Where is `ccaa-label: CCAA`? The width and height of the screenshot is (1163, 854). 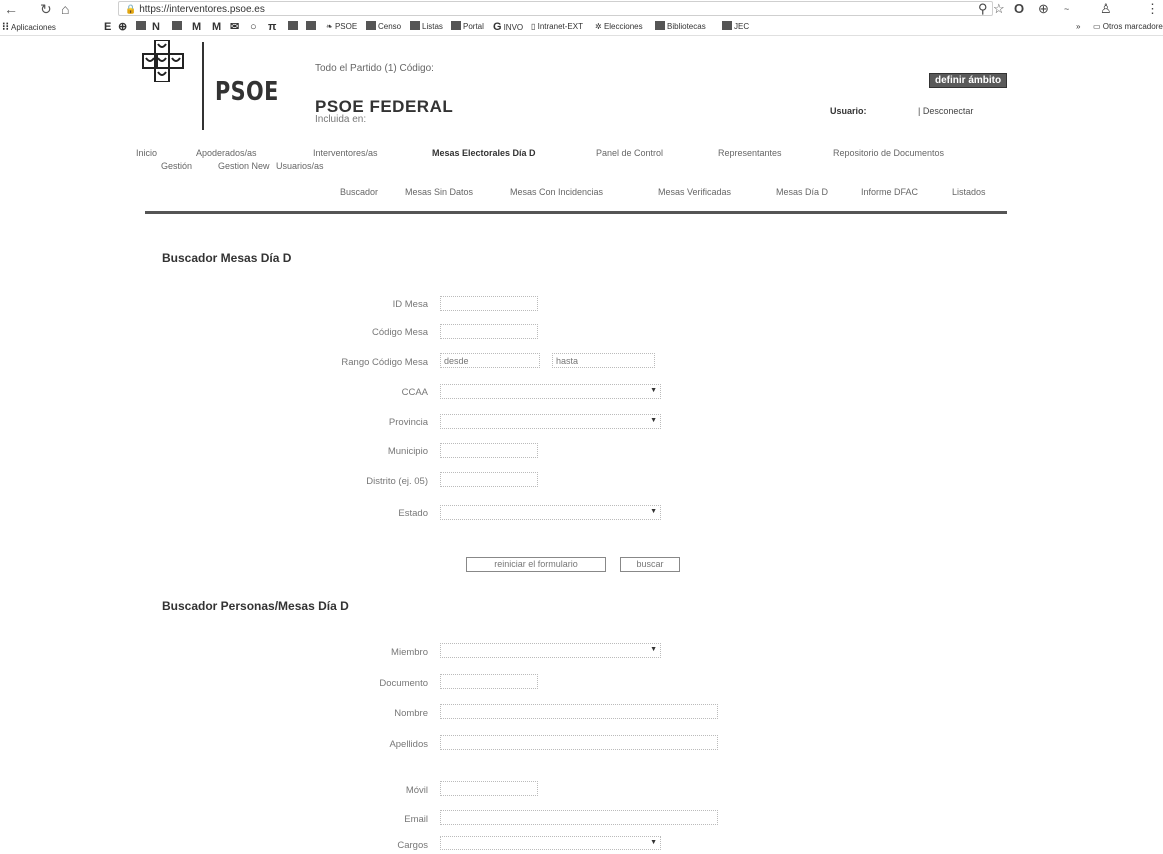
ccaa-label: CCAA is located at coordinates (414, 392).